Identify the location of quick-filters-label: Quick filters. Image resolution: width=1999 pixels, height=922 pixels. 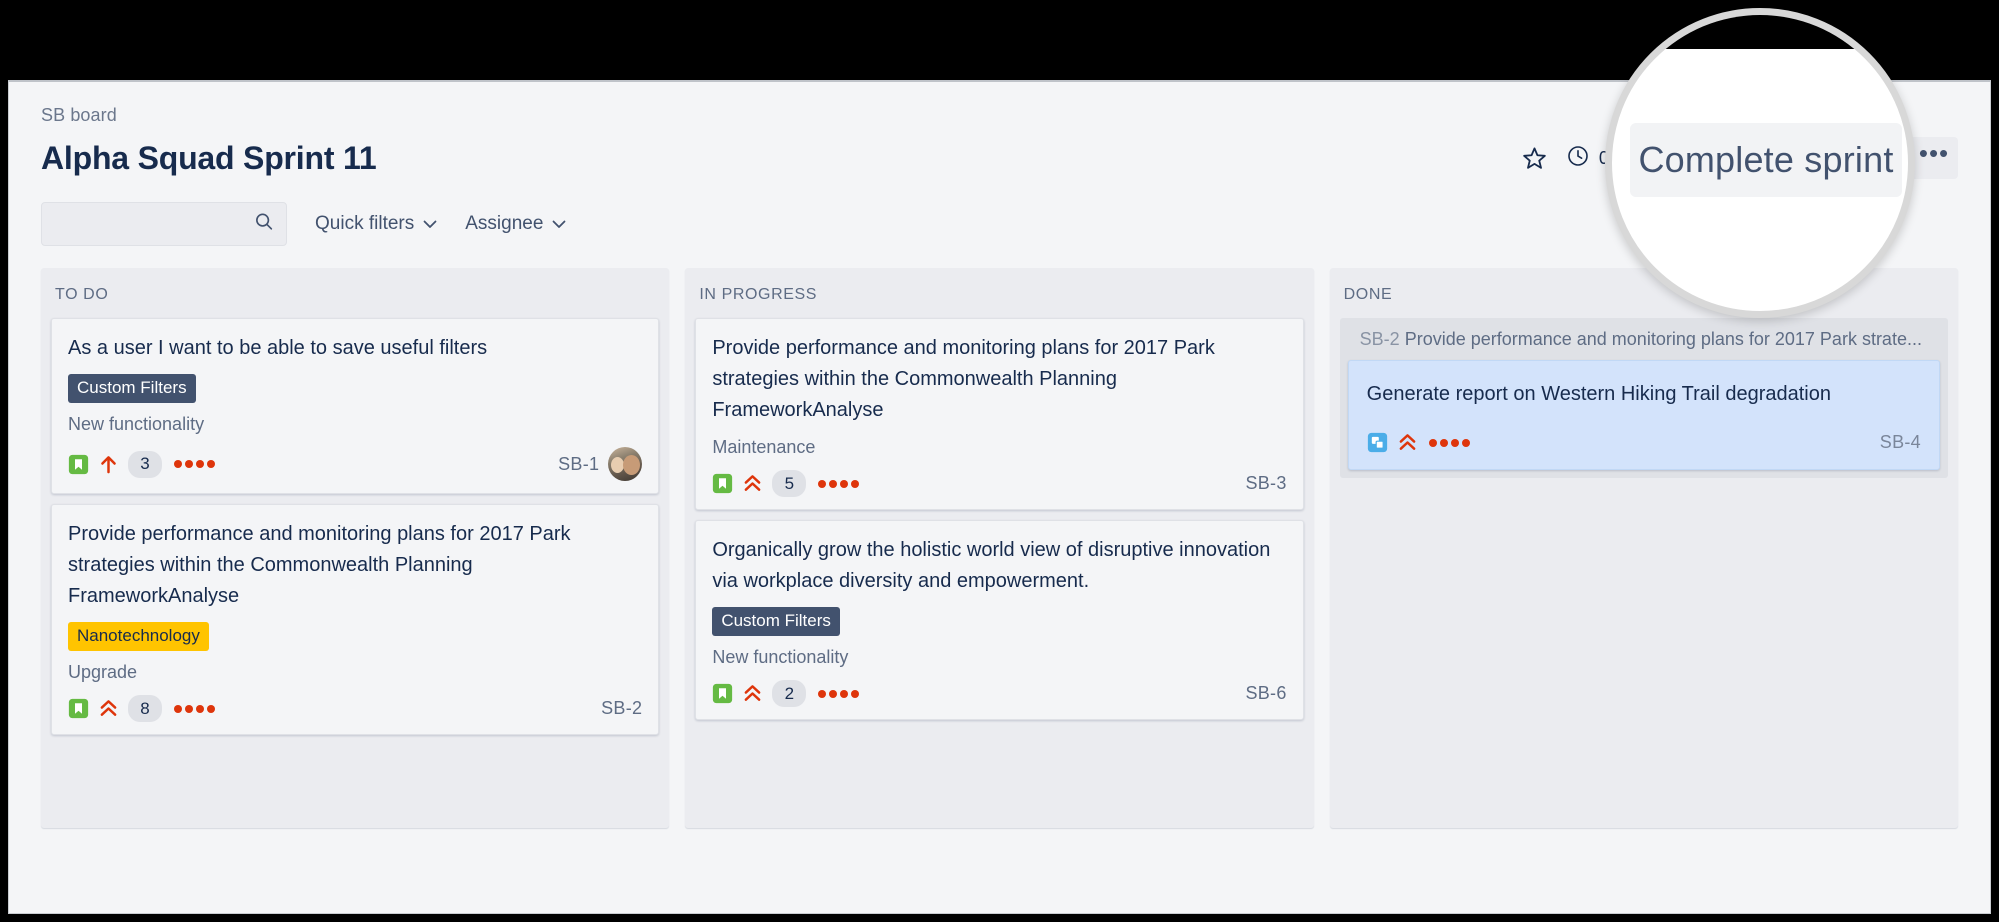
(365, 223).